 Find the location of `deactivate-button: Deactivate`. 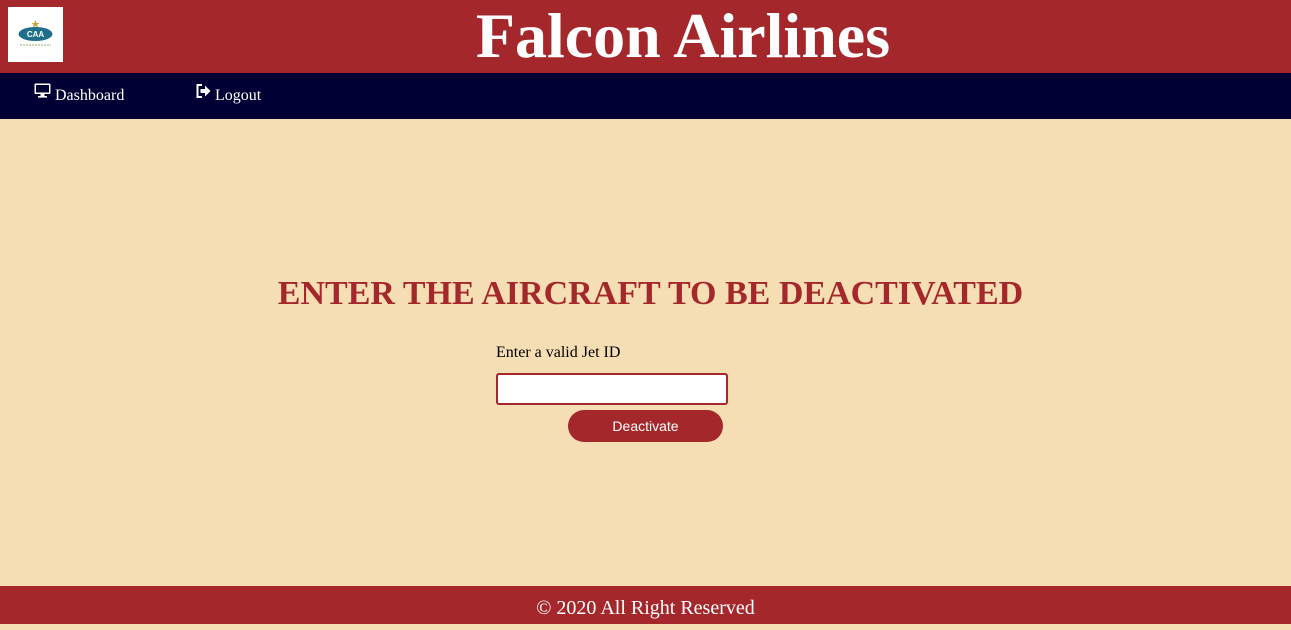

deactivate-button: Deactivate is located at coordinates (645, 426).